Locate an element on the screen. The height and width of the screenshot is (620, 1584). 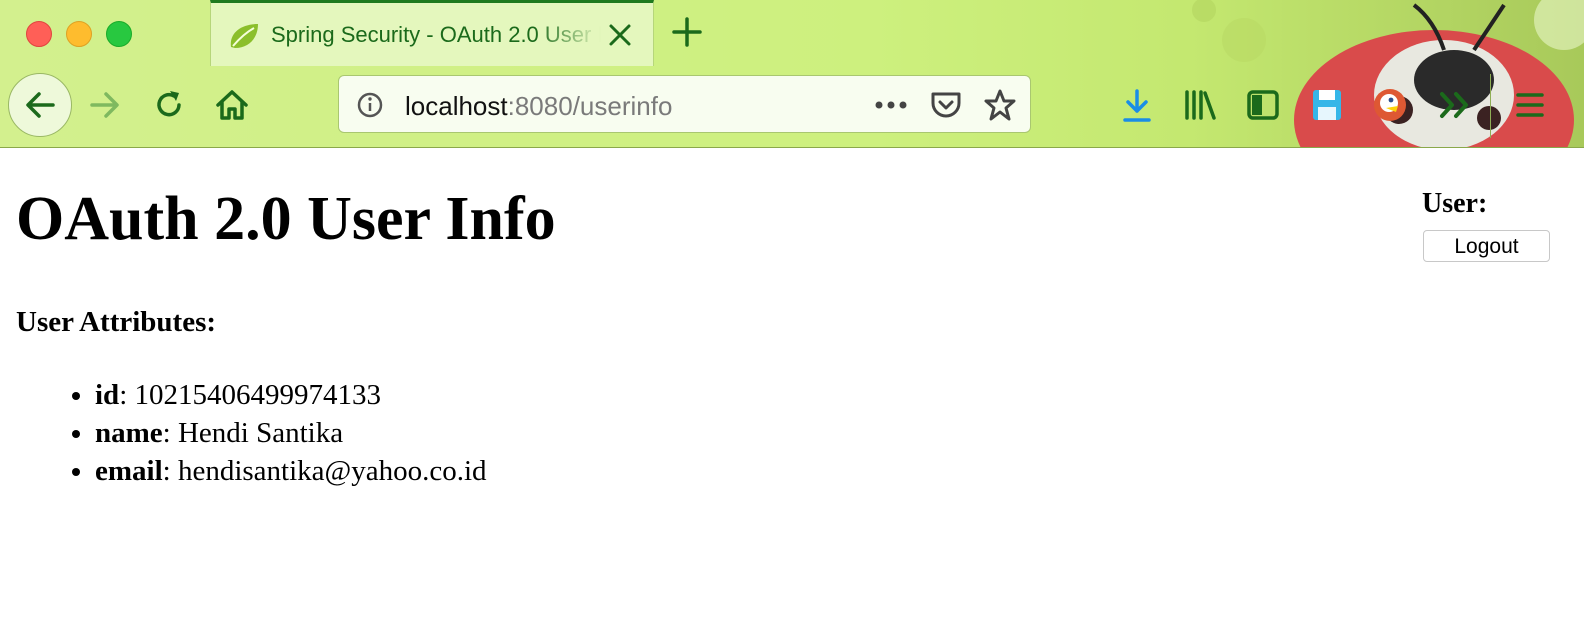
overflow-icon is located at coordinates (1455, 105).